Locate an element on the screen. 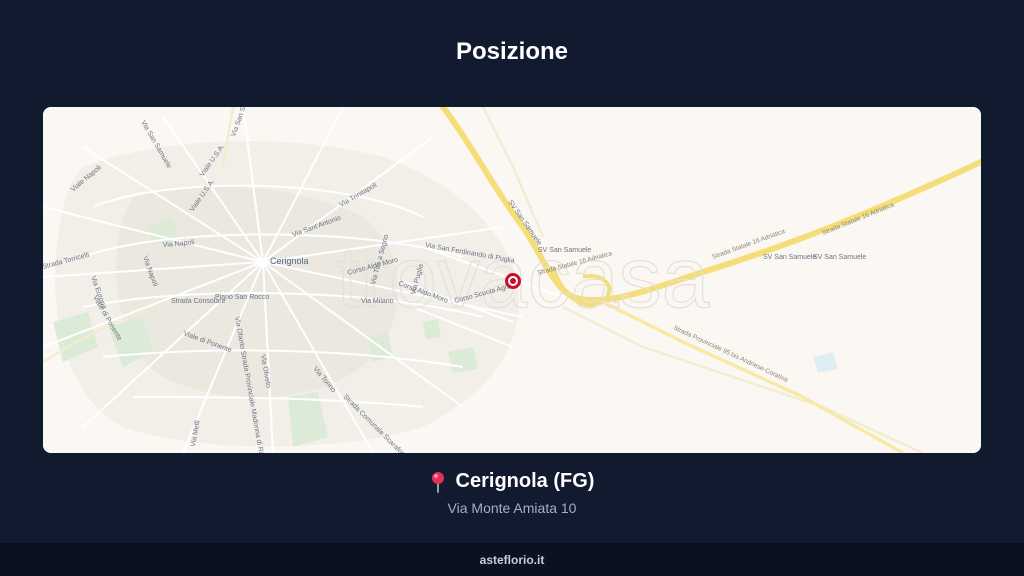 The height and width of the screenshot is (576, 1024). location-address: Via Monte Amiata 10 is located at coordinates (512, 508).